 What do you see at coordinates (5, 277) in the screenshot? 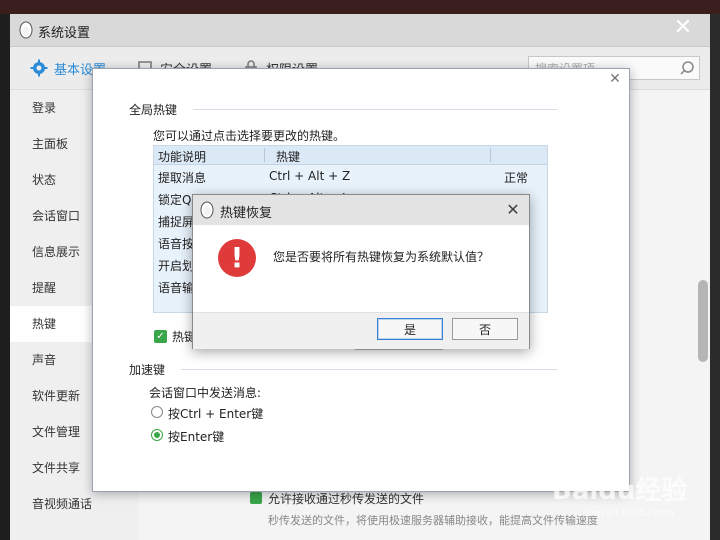
I see `desktop-left-strip` at bounding box center [5, 277].